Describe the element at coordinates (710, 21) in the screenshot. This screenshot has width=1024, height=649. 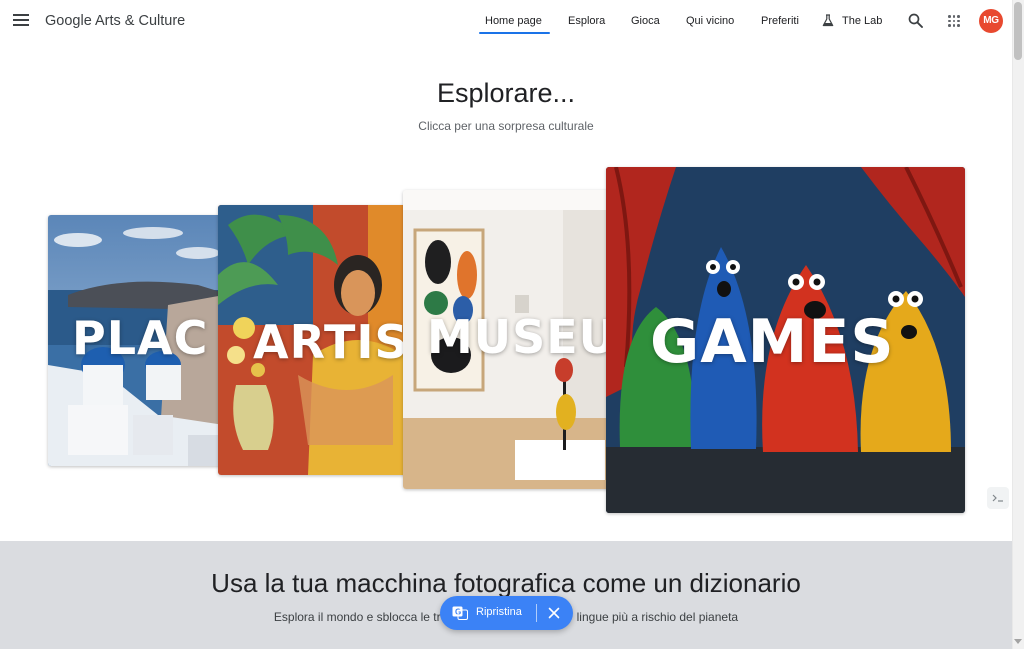
I see `nav-label: Qui vicino` at that location.